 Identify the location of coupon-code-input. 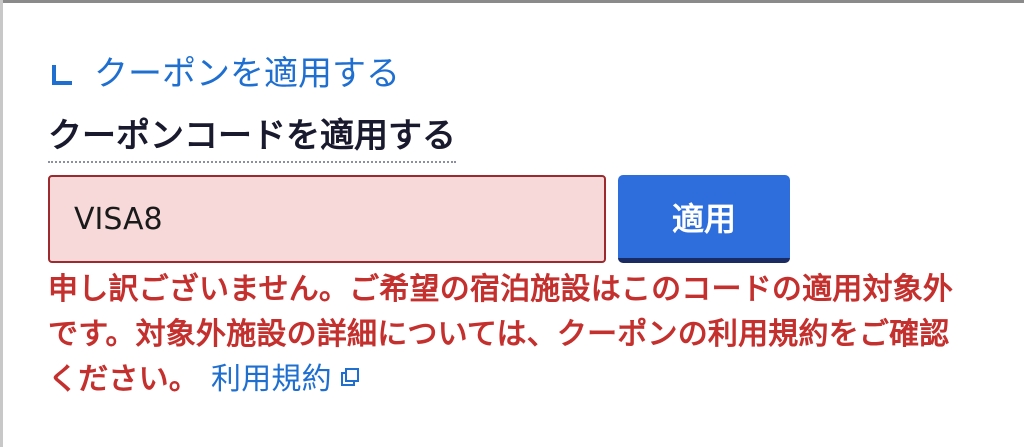
(327, 219).